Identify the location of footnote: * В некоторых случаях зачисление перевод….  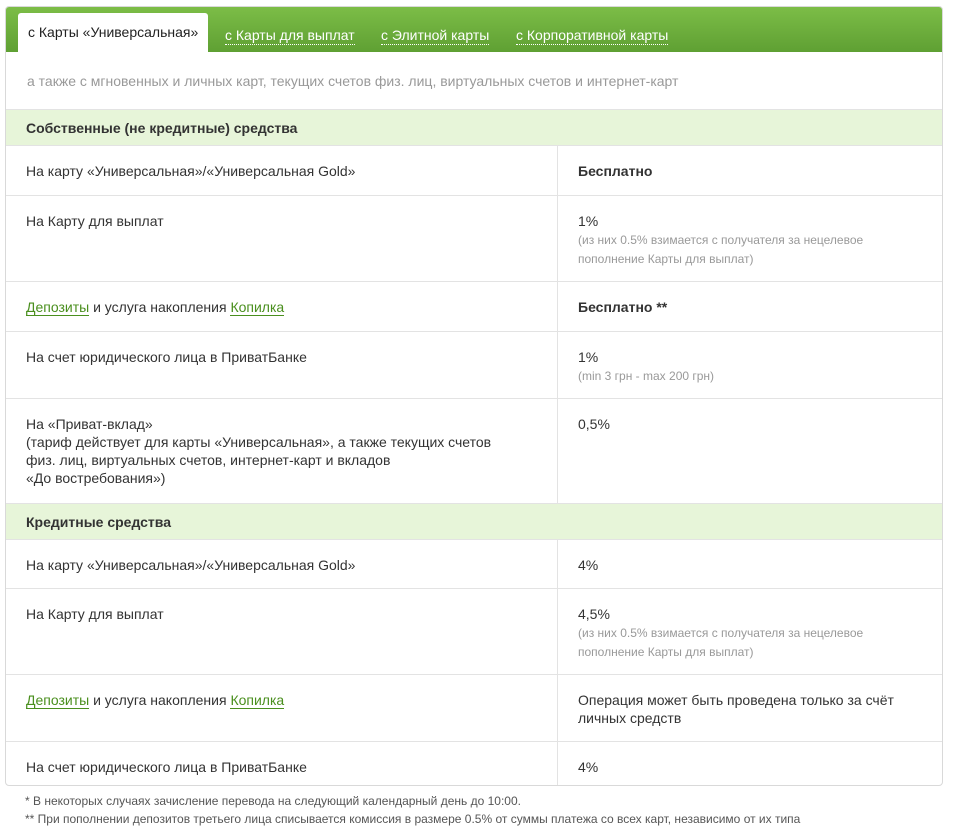
(273, 801).